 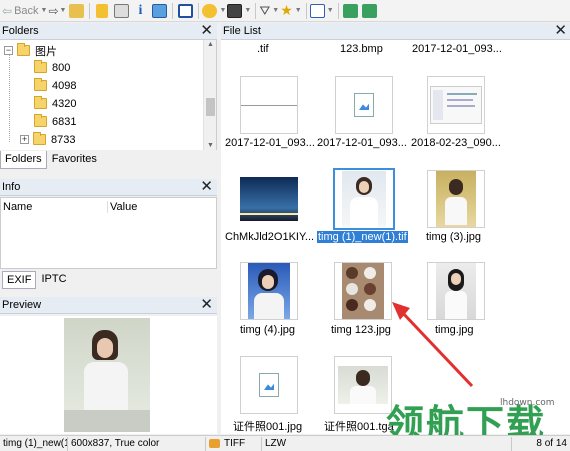 I want to click on prev-image-button, so click(x=351, y=11).